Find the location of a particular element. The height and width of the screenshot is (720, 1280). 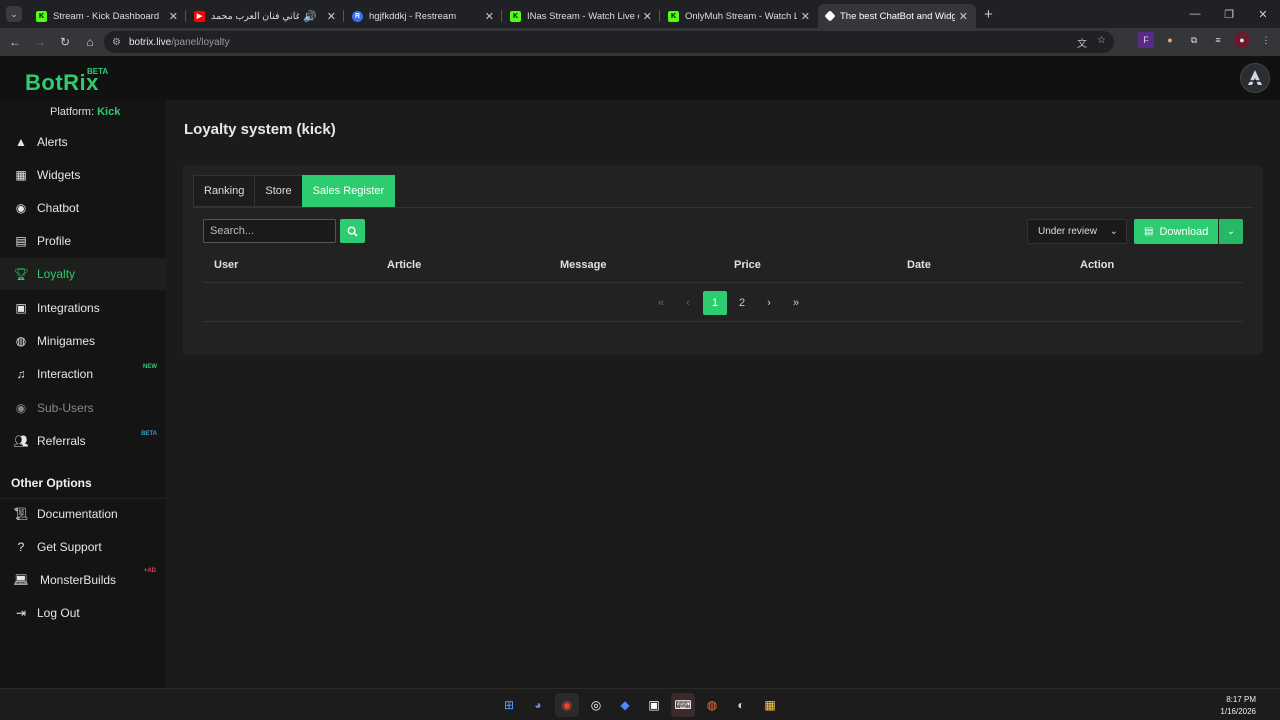

chrome-icon: ◉ is located at coordinates (567, 705).